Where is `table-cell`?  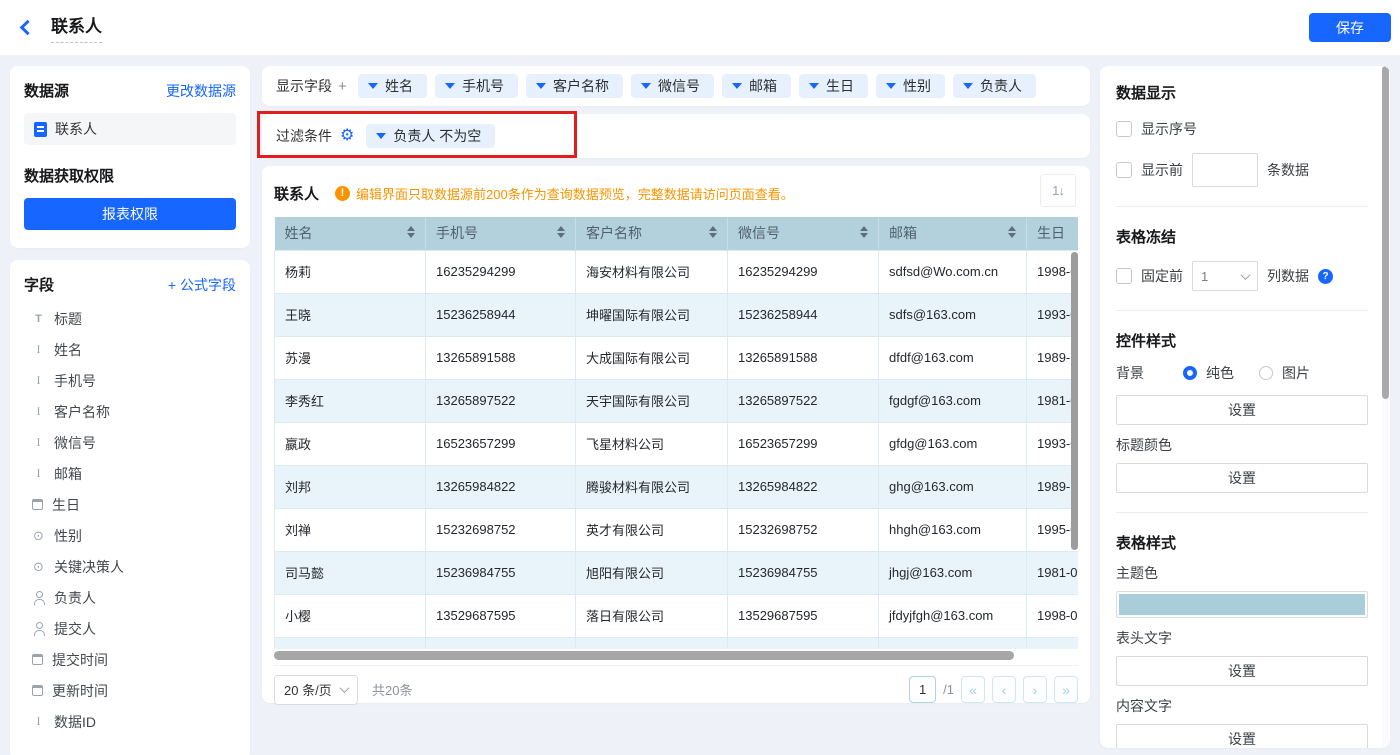 table-cell is located at coordinates (500, 642).